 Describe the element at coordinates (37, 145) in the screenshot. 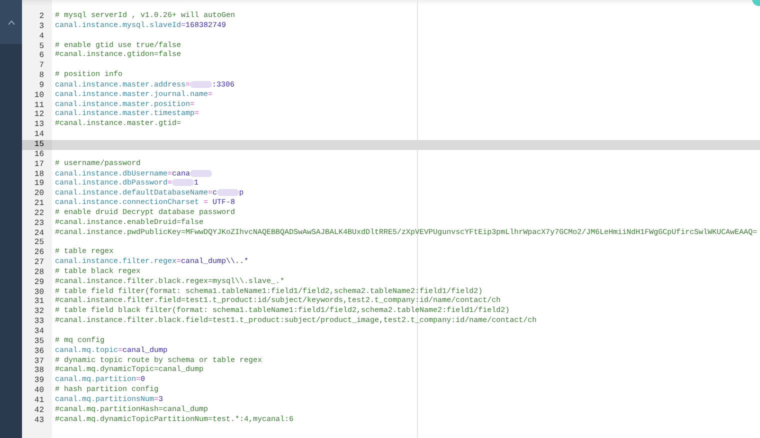

I see `line-number: 15` at that location.